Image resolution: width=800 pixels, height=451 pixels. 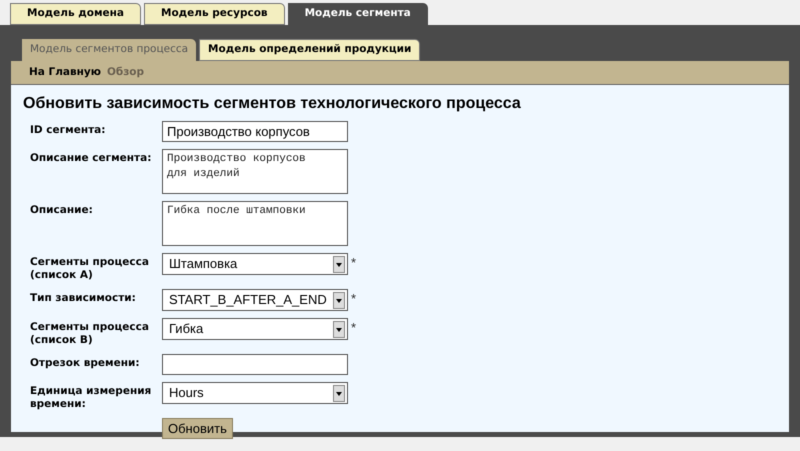 What do you see at coordinates (75, 14) in the screenshot?
I see `tab: Модель домена` at bounding box center [75, 14].